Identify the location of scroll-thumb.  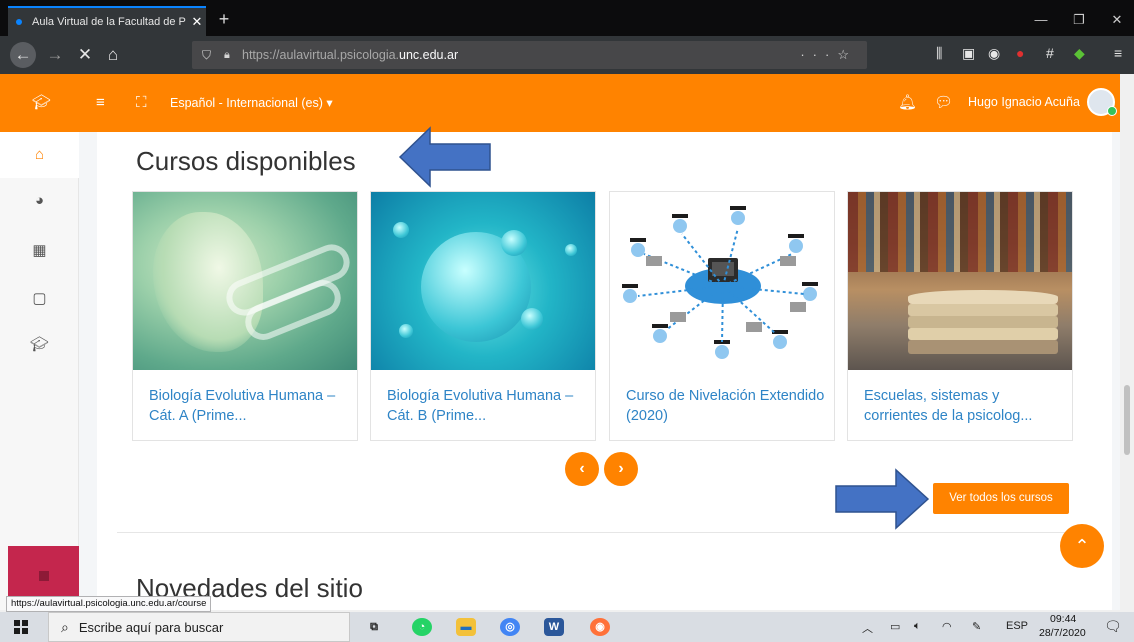
(1127, 420).